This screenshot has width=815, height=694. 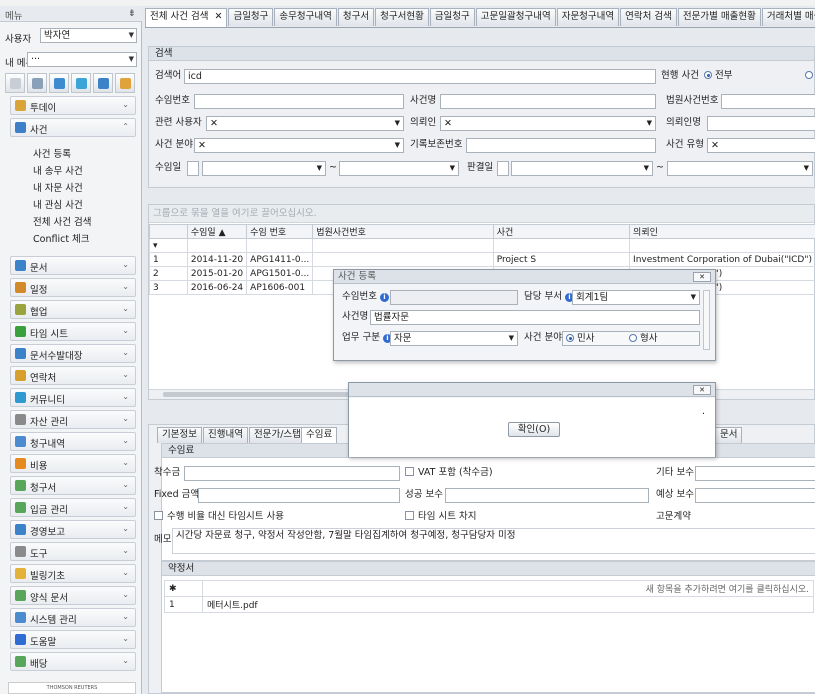 What do you see at coordinates (305, 123) in the screenshot?
I see `related-user-select: ✕ ▼` at bounding box center [305, 123].